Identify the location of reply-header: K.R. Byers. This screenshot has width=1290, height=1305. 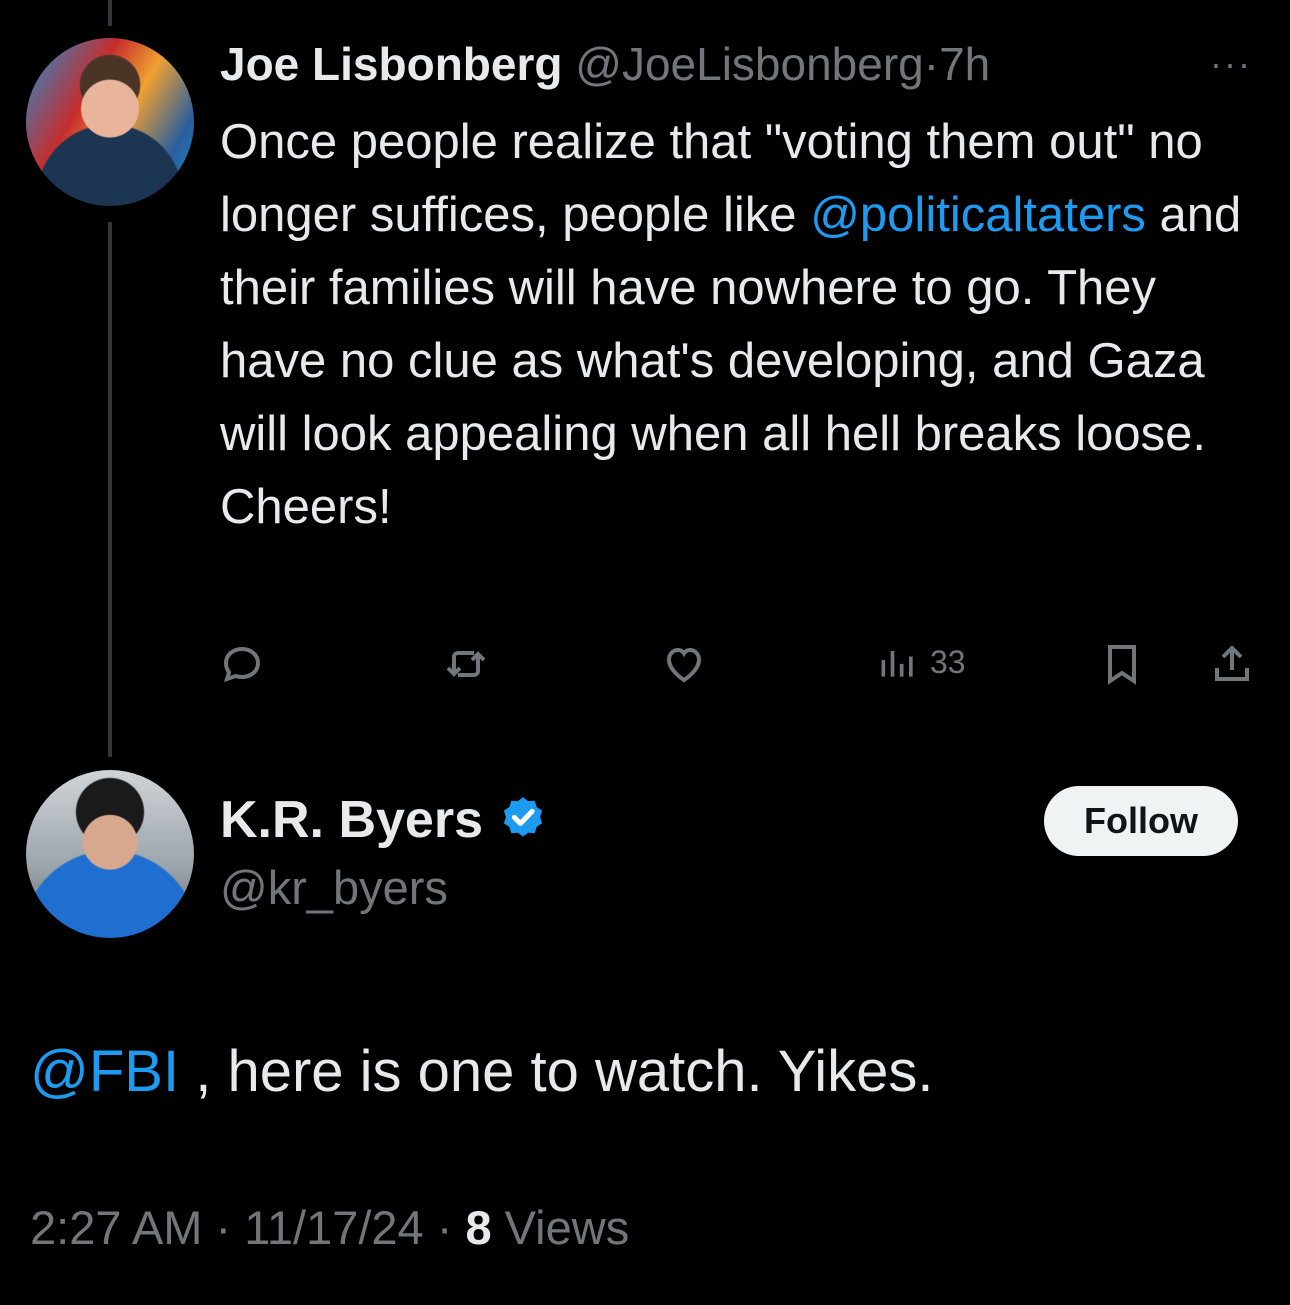
(384, 820).